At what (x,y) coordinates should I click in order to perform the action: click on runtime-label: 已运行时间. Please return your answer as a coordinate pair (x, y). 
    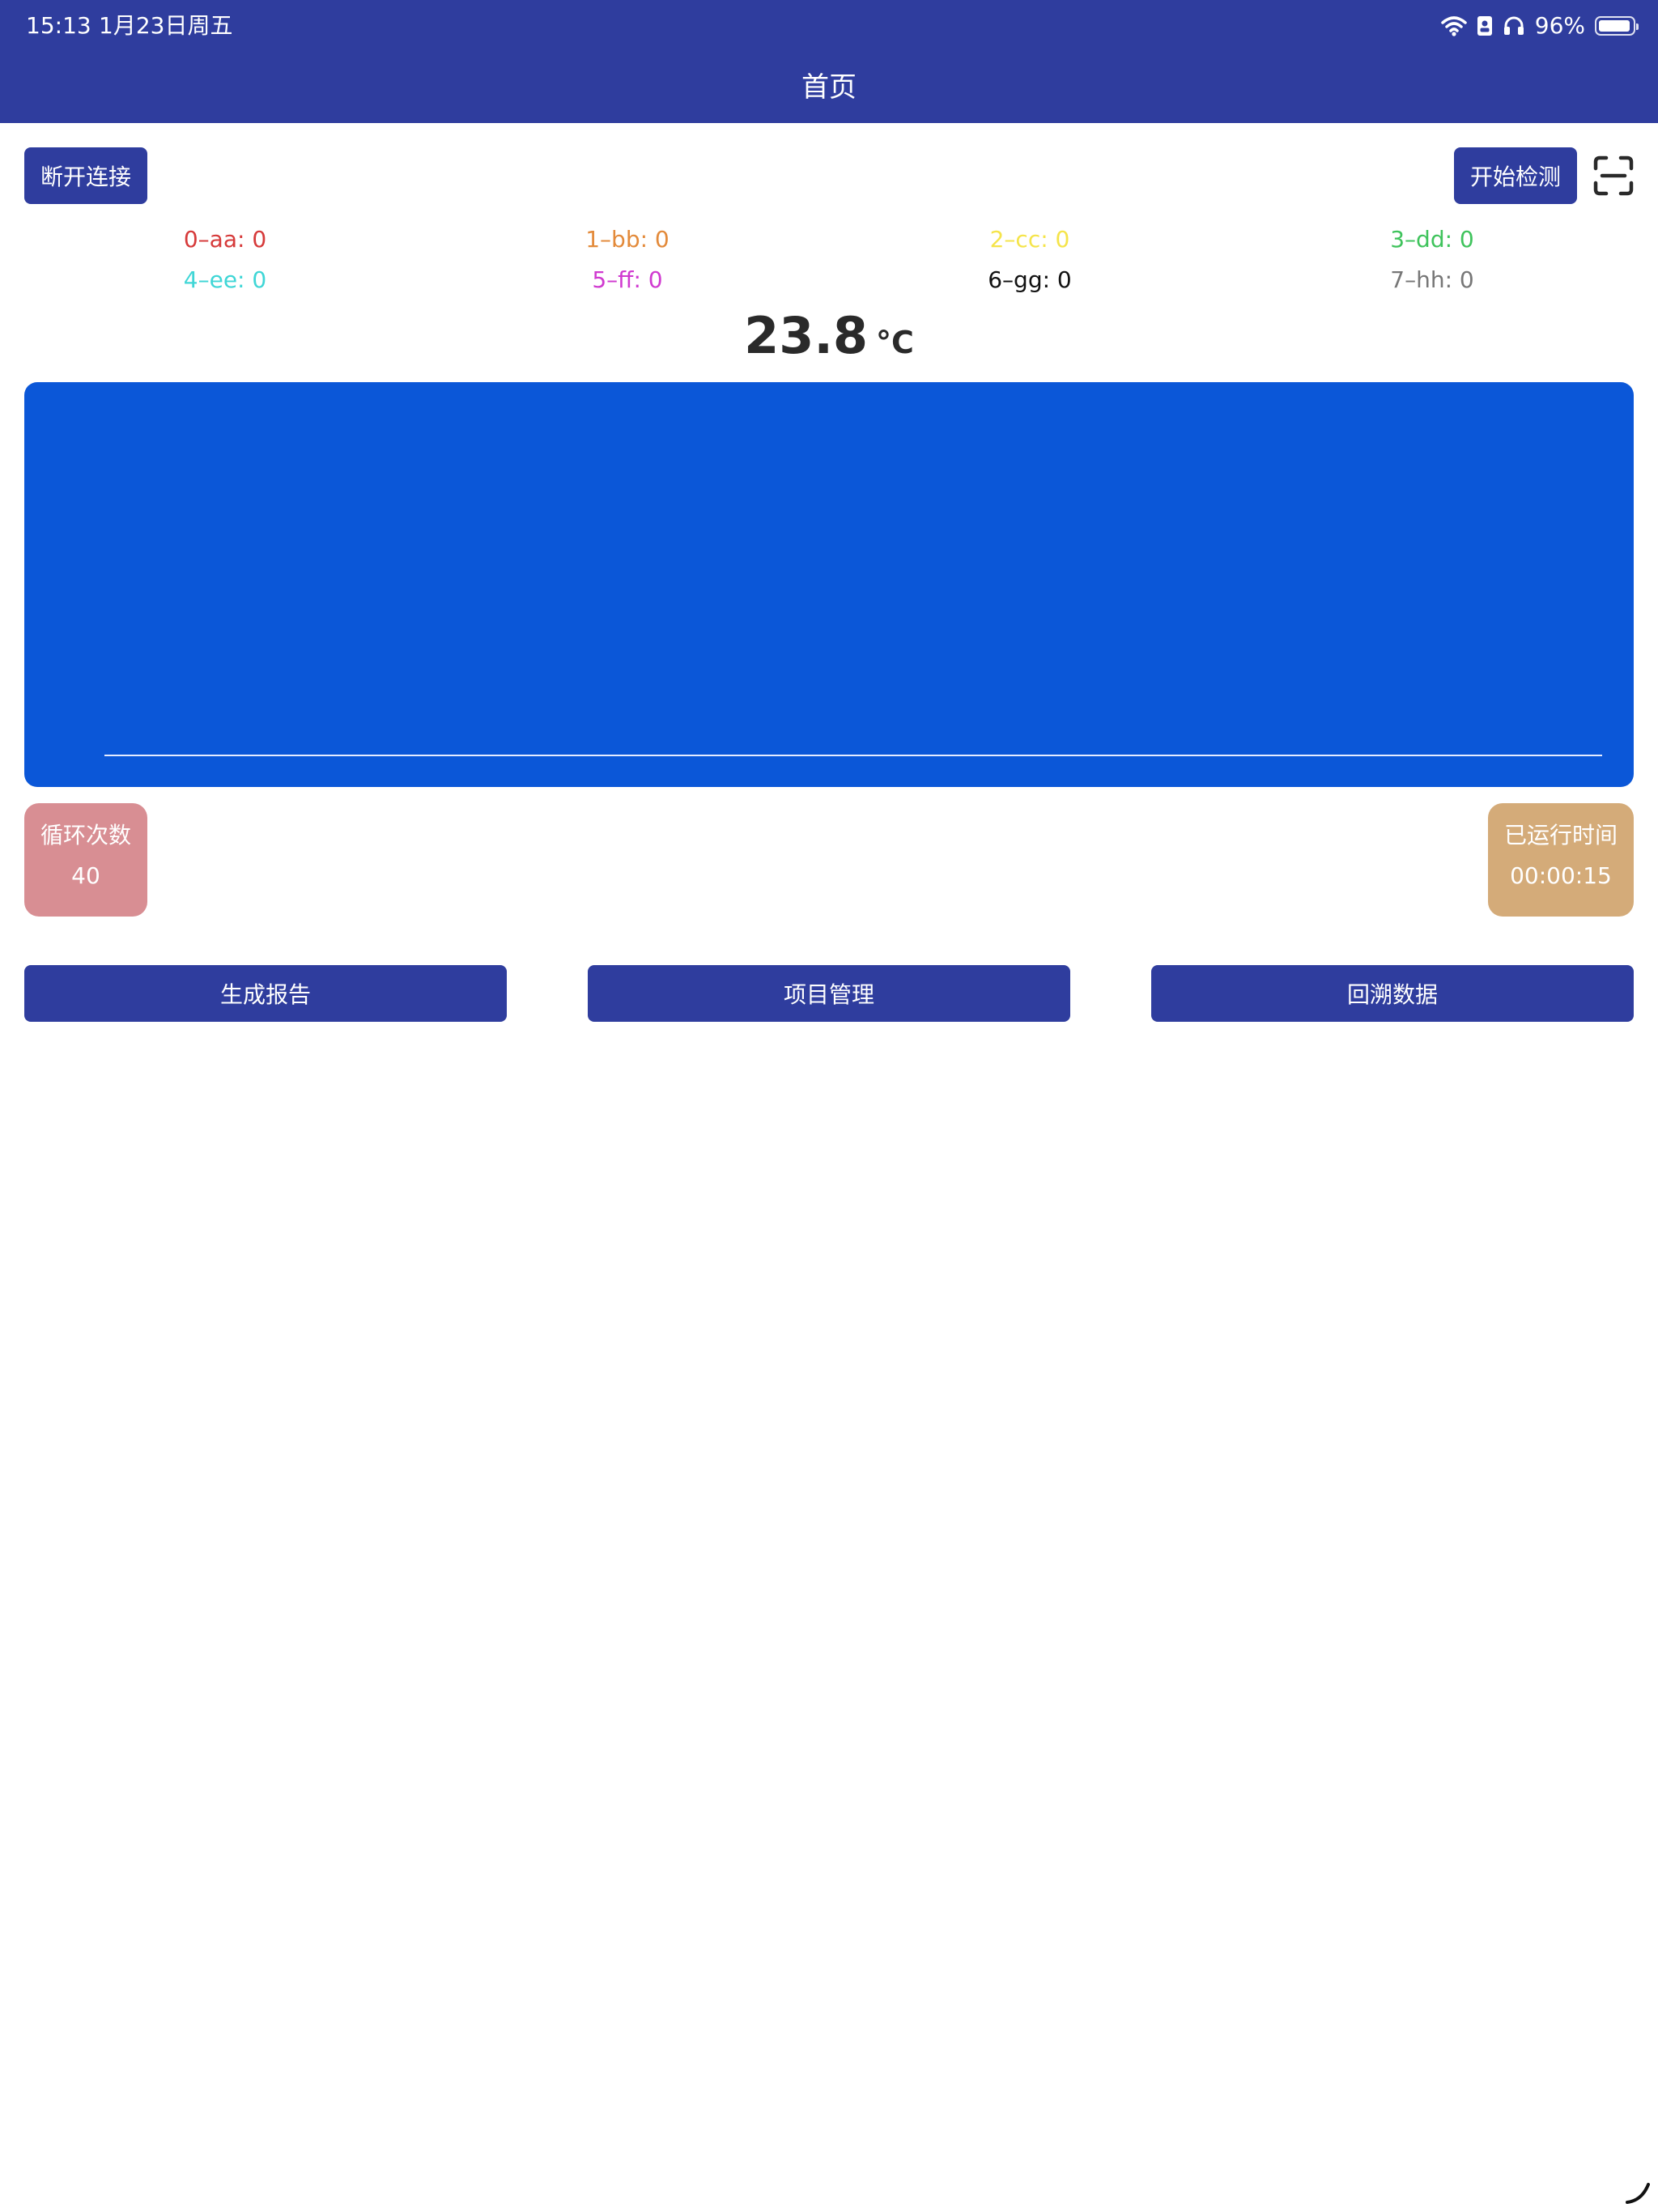
    Looking at the image, I should click on (1560, 835).